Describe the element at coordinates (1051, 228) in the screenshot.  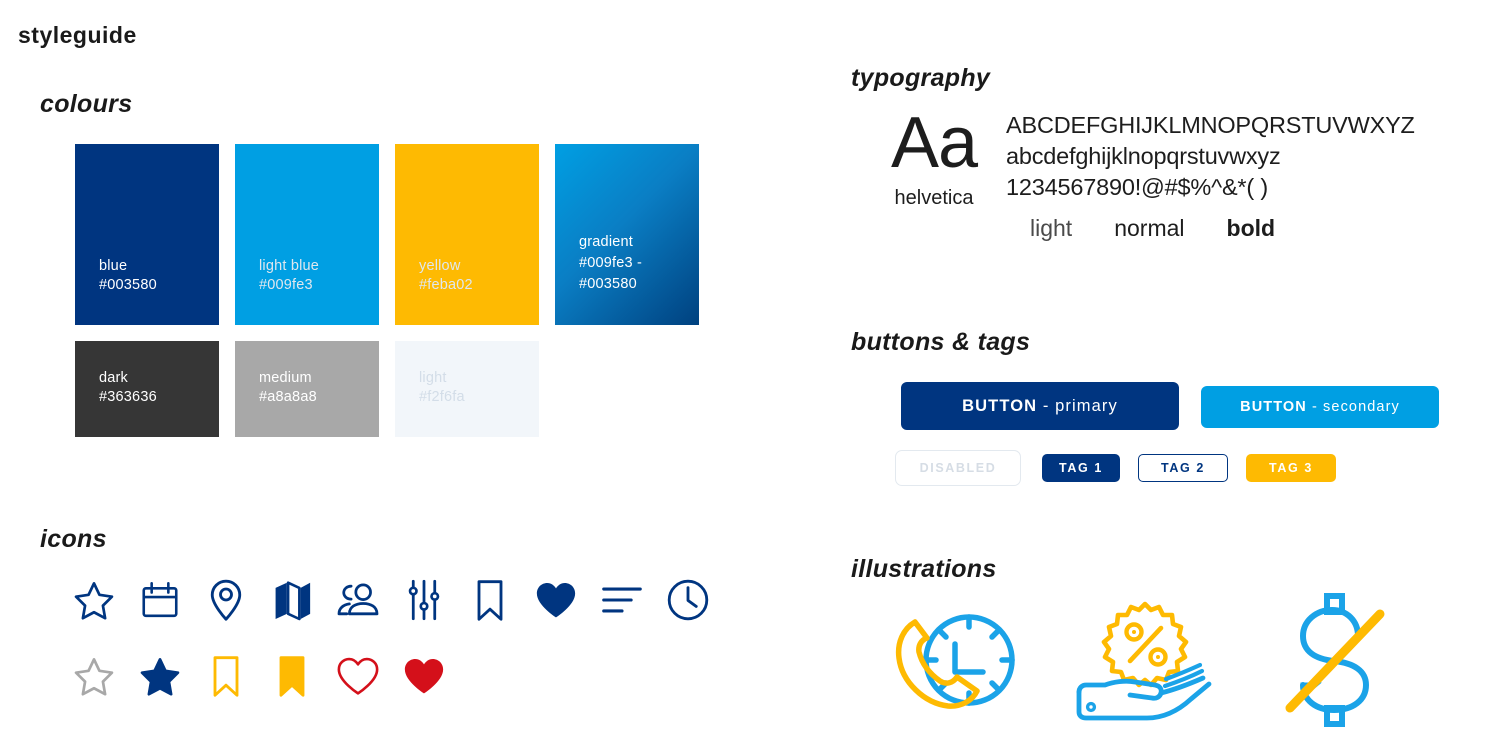
I see `weight-light: light` at that location.